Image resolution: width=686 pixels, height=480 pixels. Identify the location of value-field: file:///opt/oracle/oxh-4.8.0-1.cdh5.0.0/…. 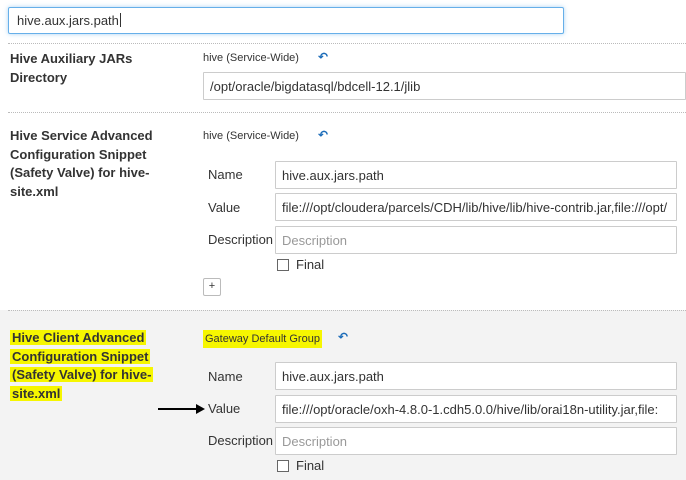
(476, 409).